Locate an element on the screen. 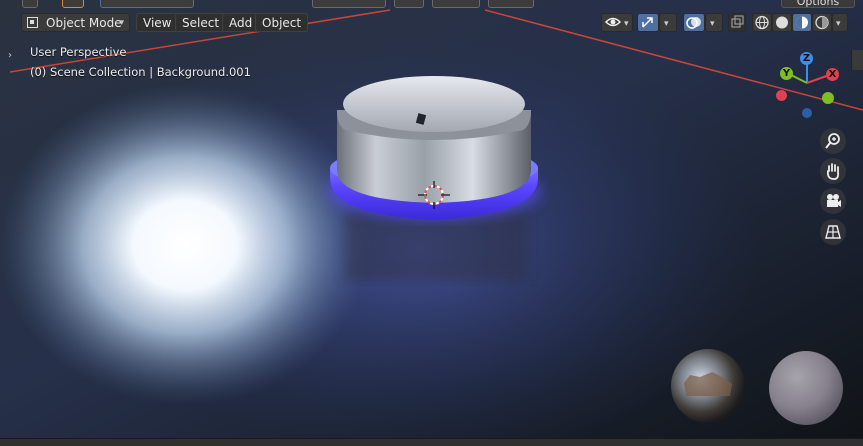 The height and width of the screenshot is (446, 863). gizmo-dropdown: ▾ is located at coordinates (668, 22).